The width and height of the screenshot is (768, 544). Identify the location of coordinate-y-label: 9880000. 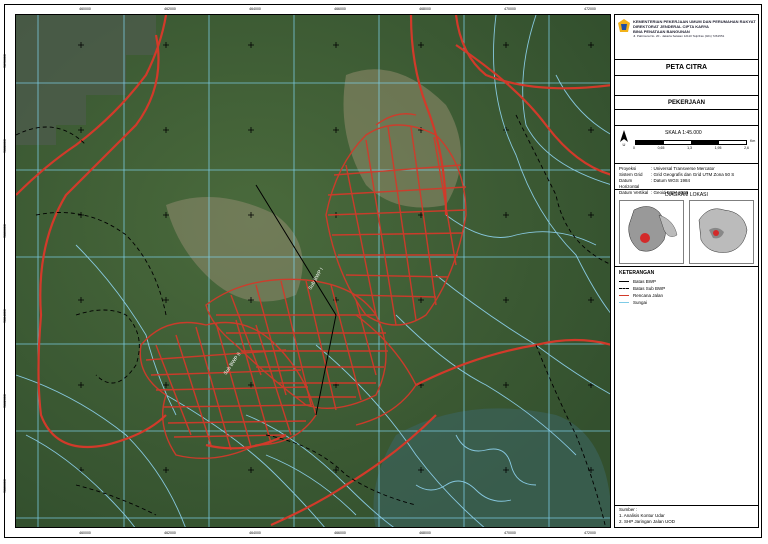
(4, 486).